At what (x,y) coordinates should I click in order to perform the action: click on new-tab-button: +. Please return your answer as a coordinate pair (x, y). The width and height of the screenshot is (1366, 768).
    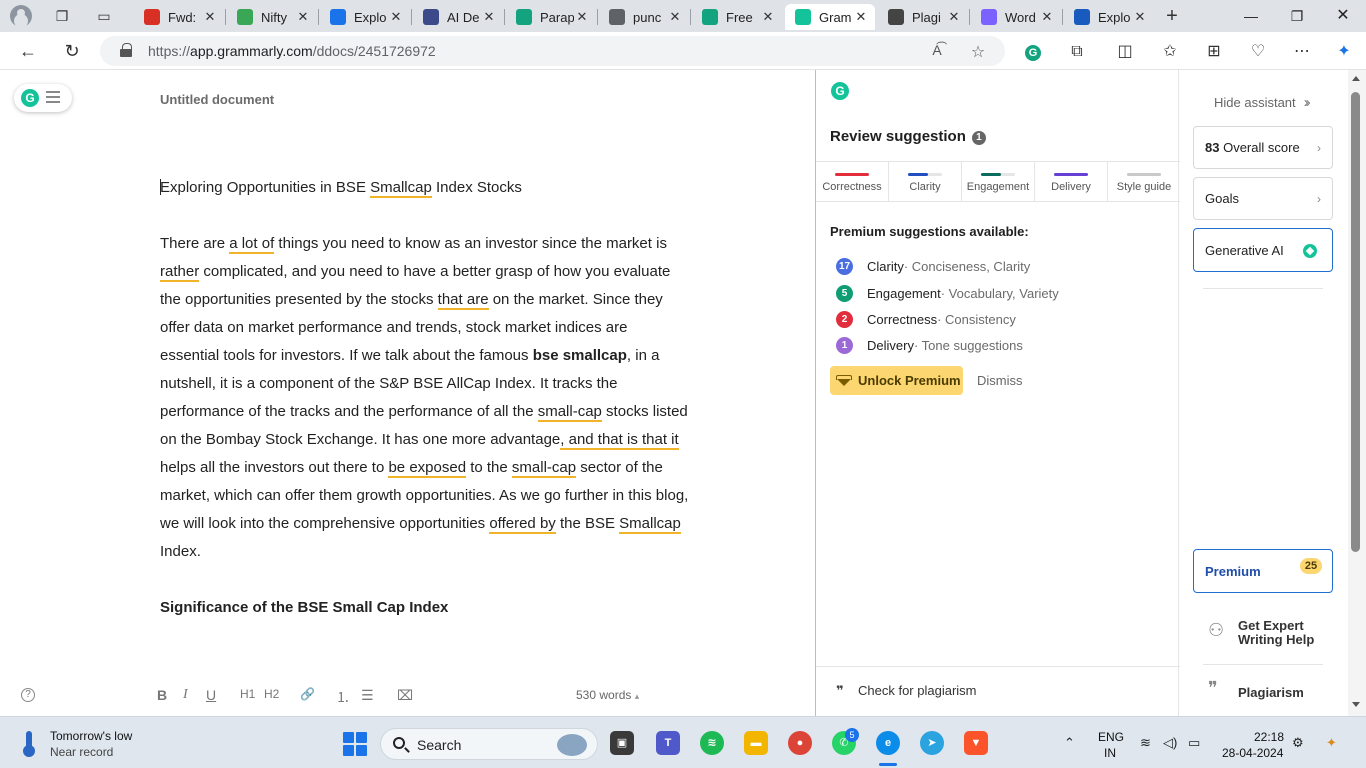
    Looking at the image, I should click on (1172, 16).